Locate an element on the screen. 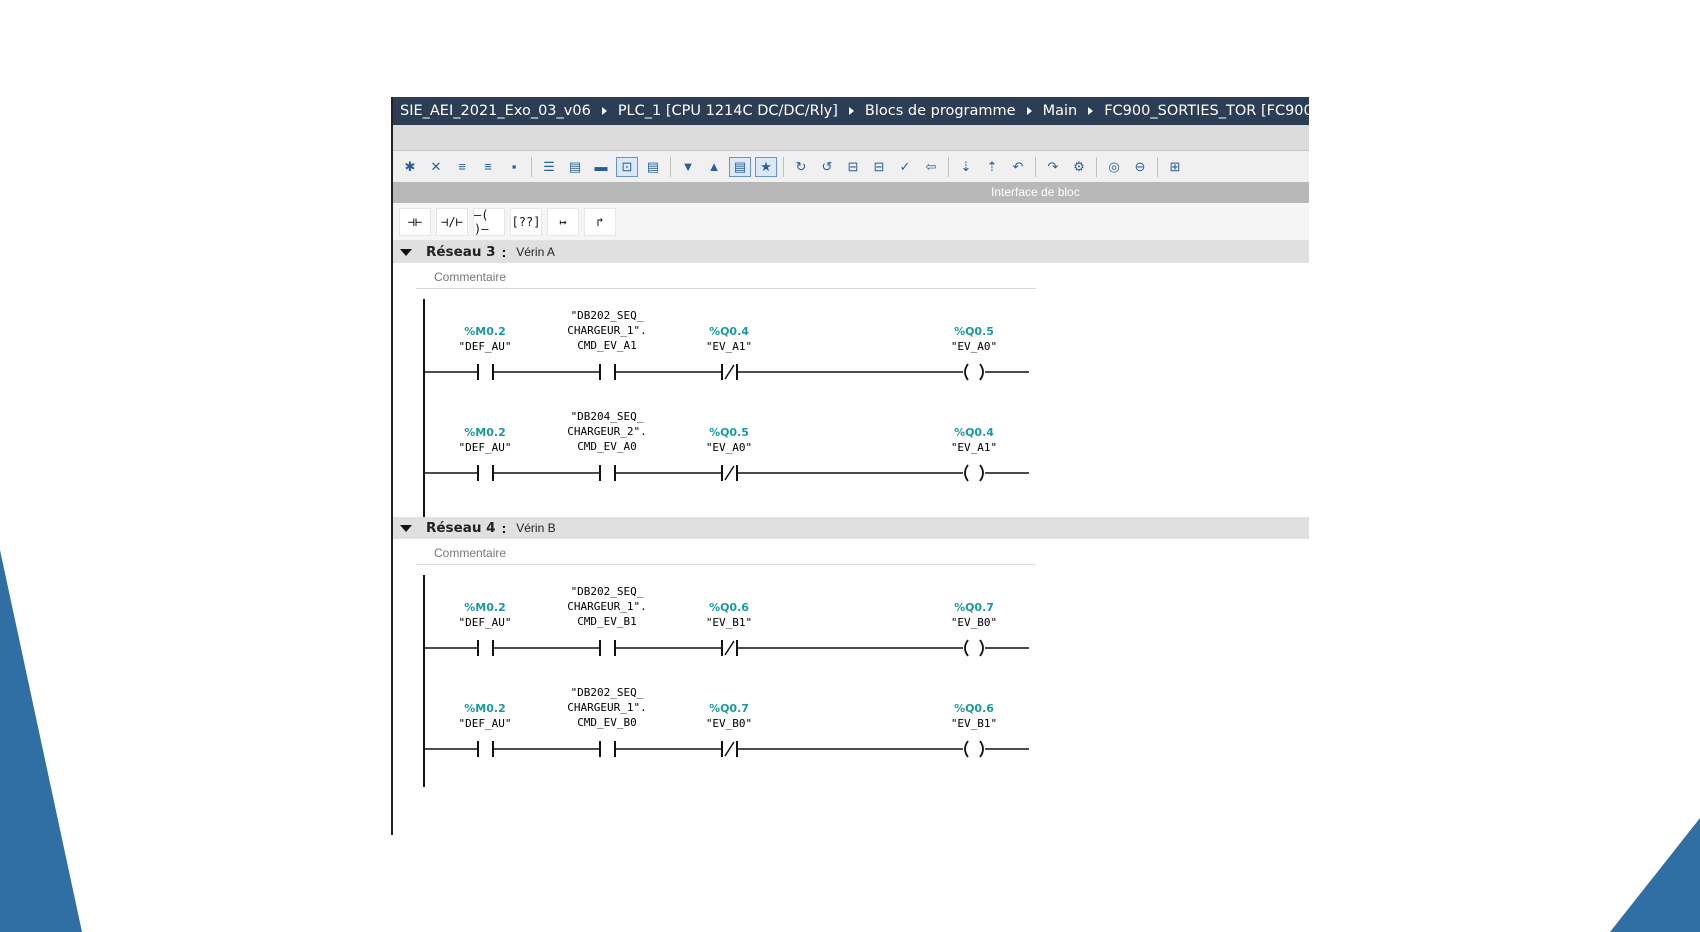 This screenshot has width=1700, height=932. close-all-networks-icon: ▲ is located at coordinates (714, 167).